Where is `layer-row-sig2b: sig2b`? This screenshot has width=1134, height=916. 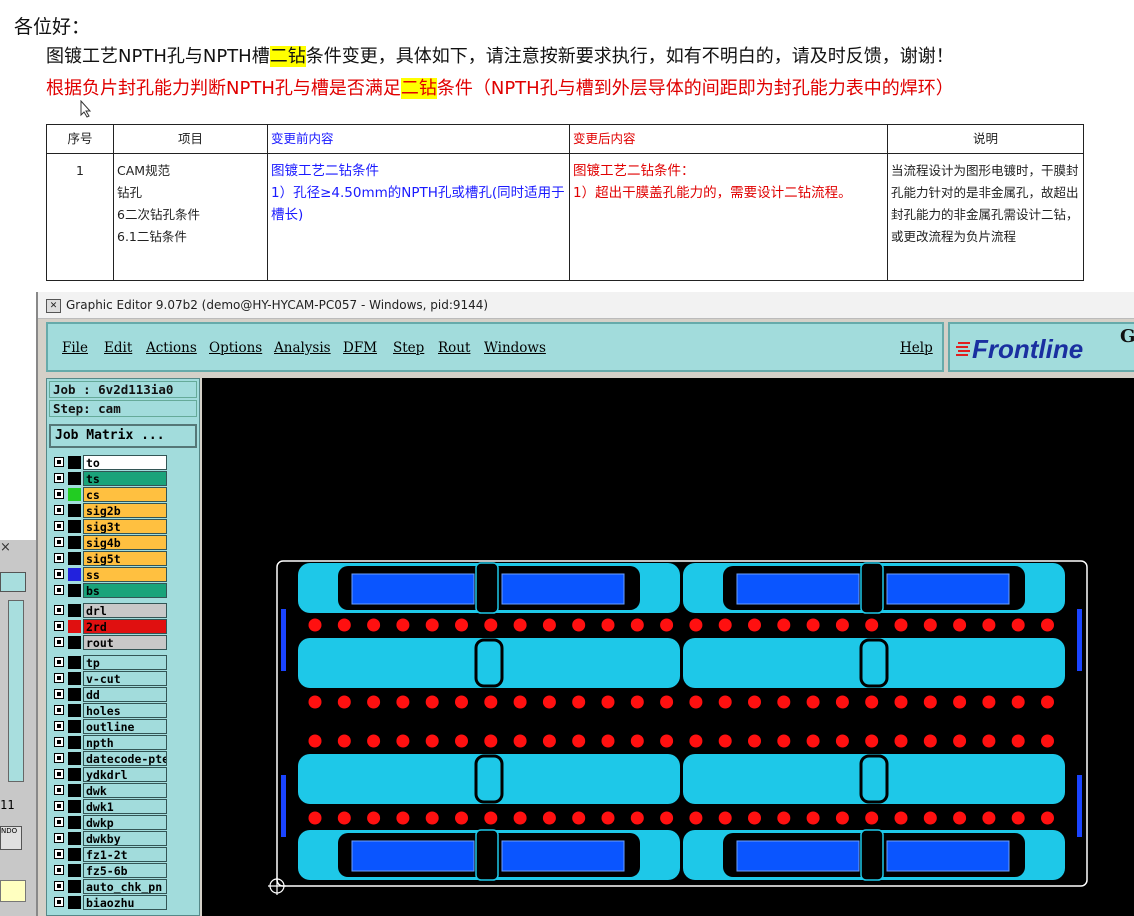 layer-row-sig2b: sig2b is located at coordinates (113, 510).